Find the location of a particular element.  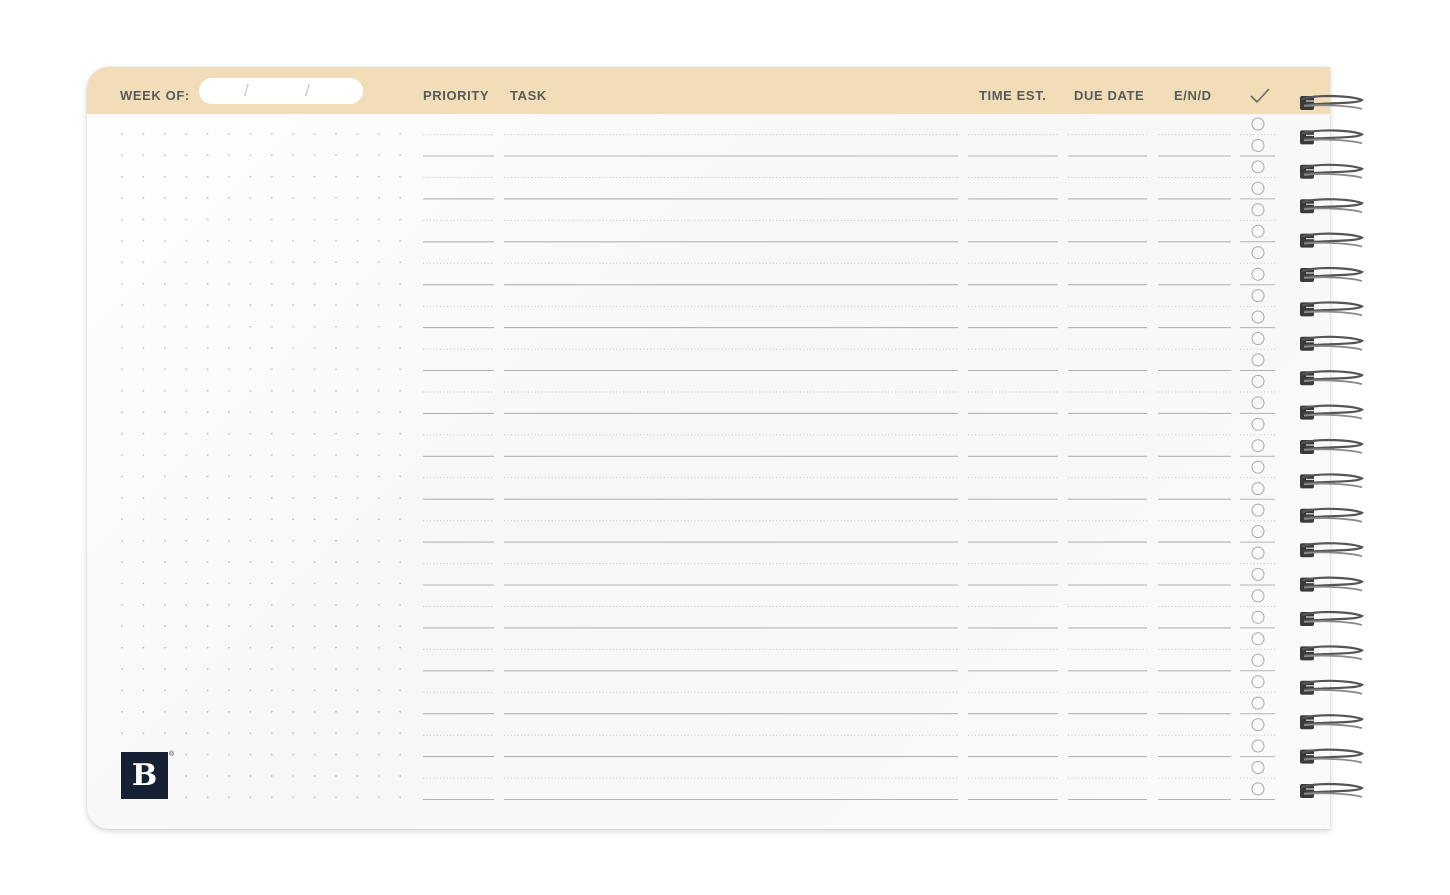

registered-mark: ® is located at coordinates (172, 754).